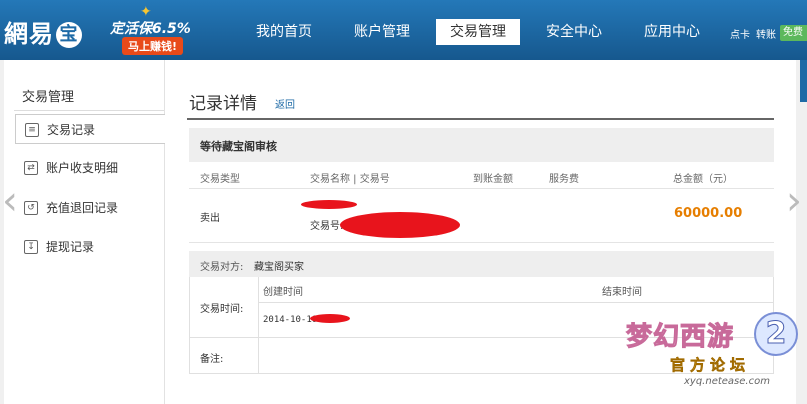 The width and height of the screenshot is (807, 404). Describe the element at coordinates (31, 208) in the screenshot. I see `refund-icon: ↺` at that location.